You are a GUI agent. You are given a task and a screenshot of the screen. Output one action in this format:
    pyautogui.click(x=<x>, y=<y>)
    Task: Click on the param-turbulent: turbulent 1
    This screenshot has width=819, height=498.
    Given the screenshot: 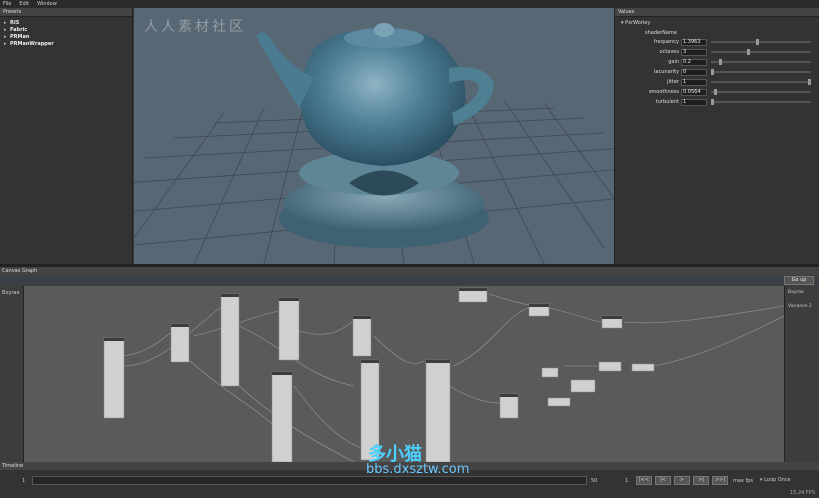 What is the action you would take?
    pyautogui.click(x=717, y=102)
    